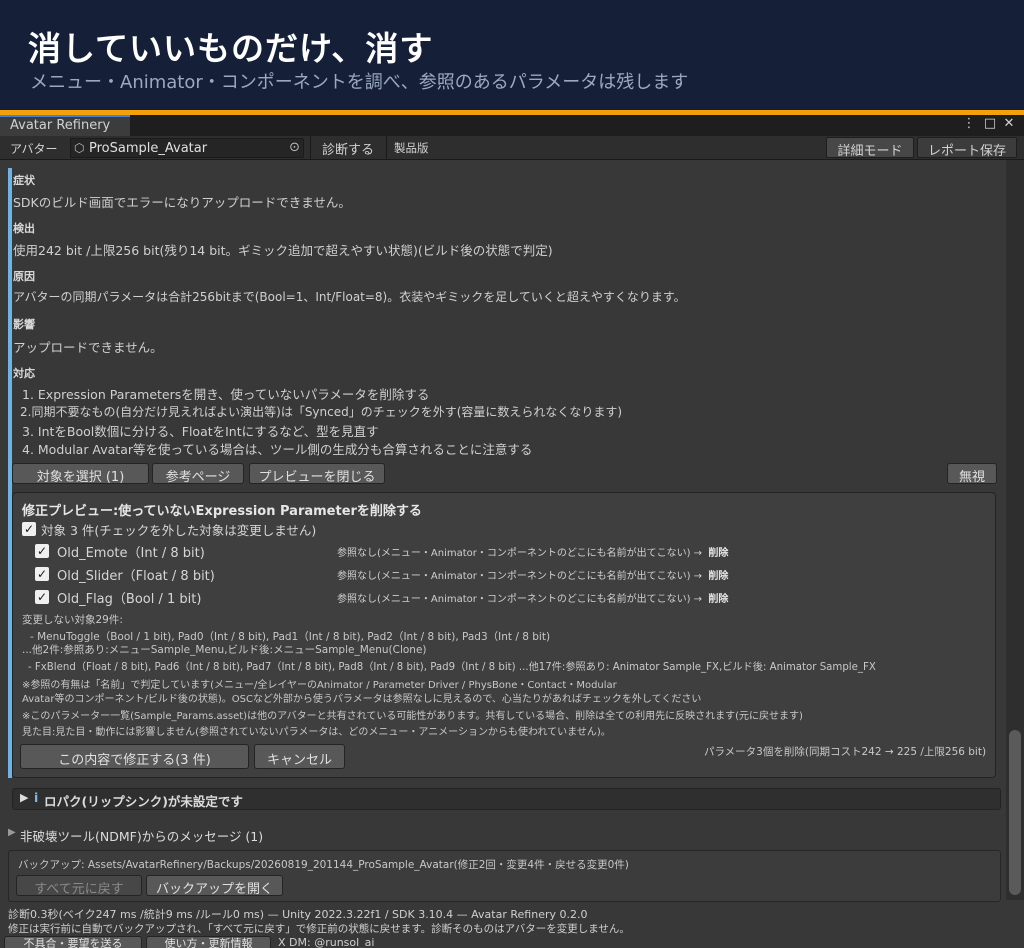 This screenshot has width=1024, height=948. Describe the element at coordinates (182, 202) in the screenshot. I see `symptom-text: SDKのビルド画面でエラーになりアップロードできません。` at that location.